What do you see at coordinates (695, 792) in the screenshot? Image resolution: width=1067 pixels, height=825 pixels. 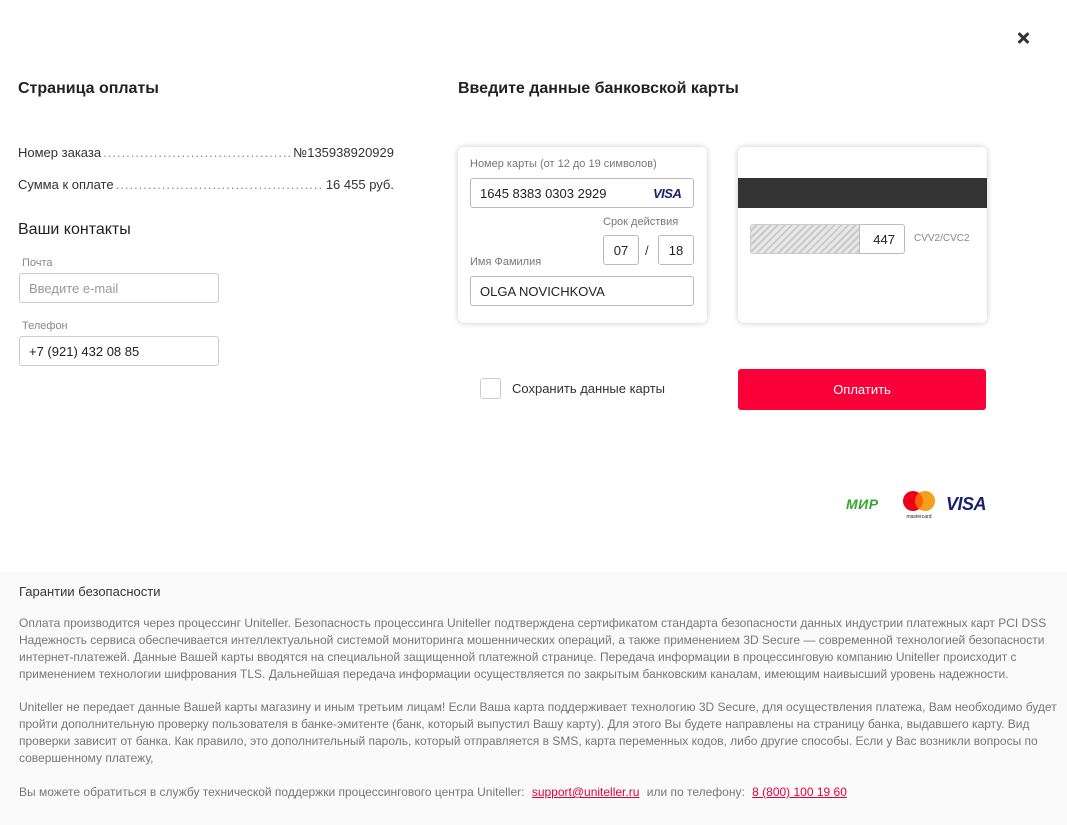 I see `support-phone-text: или по телефону:` at bounding box center [695, 792].